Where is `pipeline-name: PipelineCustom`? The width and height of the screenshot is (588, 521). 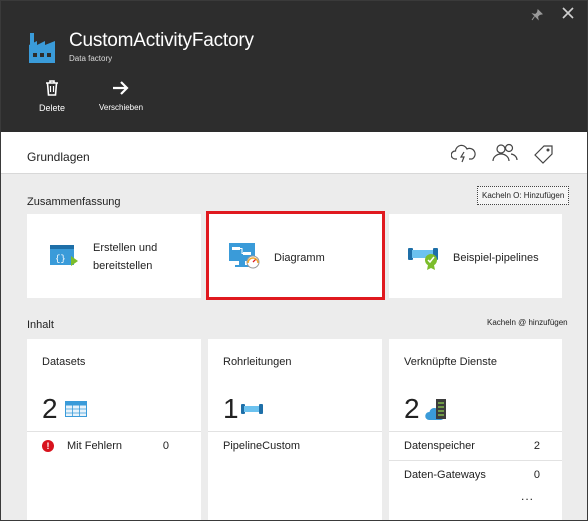 pipeline-name: PipelineCustom is located at coordinates (262, 446).